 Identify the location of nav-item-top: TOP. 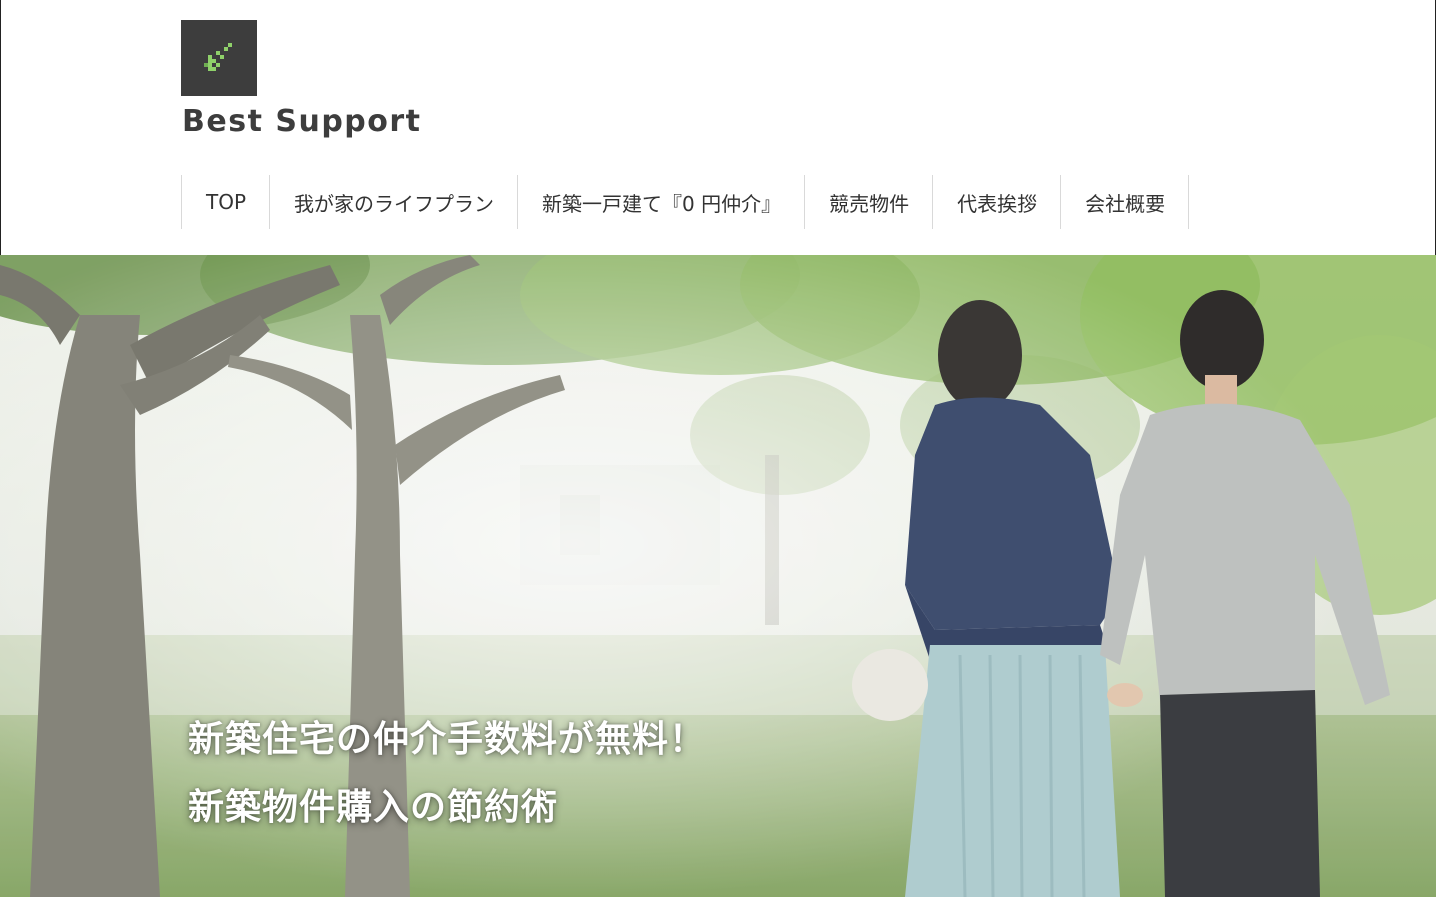
(225, 202).